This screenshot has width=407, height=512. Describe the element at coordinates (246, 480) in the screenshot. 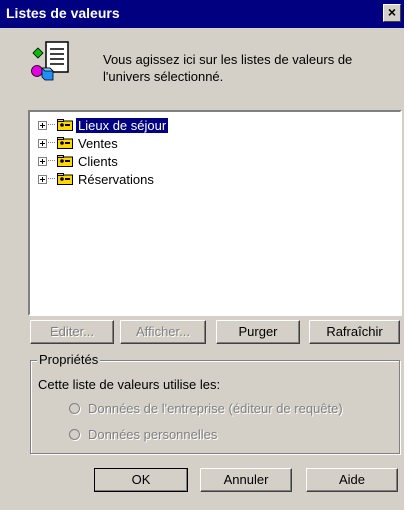

I see `cancel-button: Annuler` at that location.